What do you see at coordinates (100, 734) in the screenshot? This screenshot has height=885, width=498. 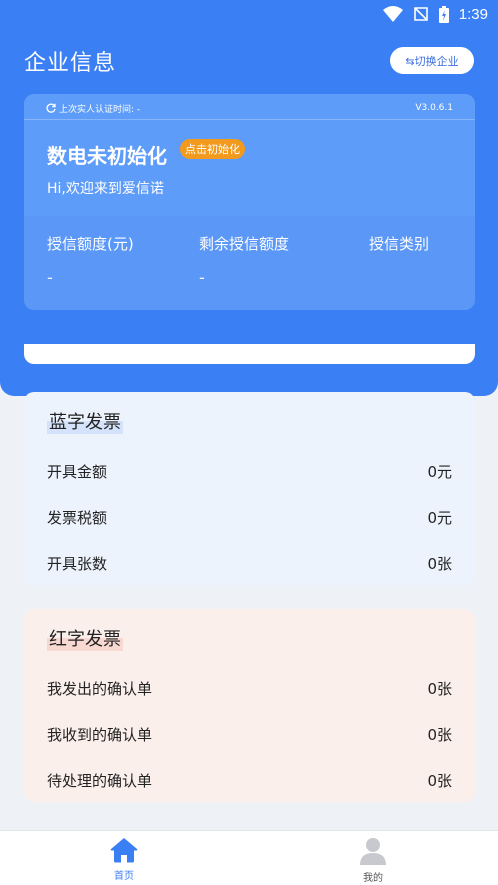 I see `row-label: 我收到的确认单` at bounding box center [100, 734].